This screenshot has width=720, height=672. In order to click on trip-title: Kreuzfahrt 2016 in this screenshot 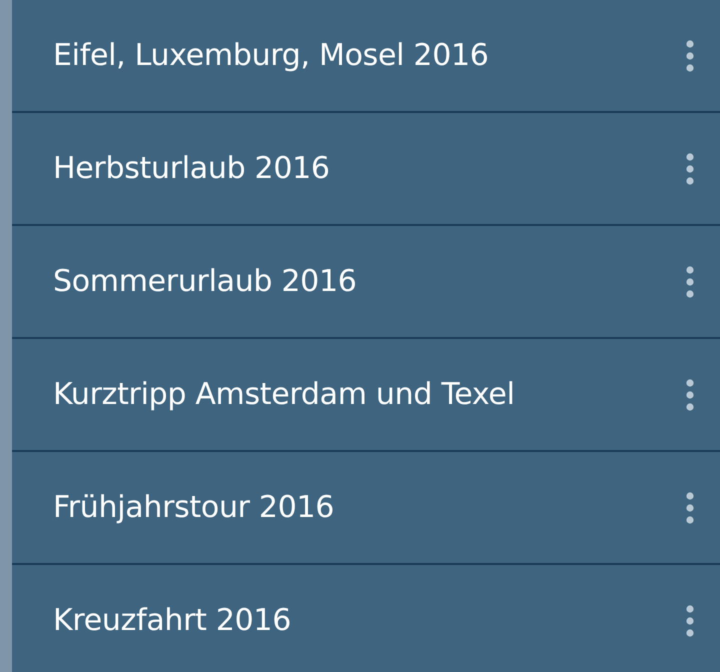, I will do `click(172, 620)`.